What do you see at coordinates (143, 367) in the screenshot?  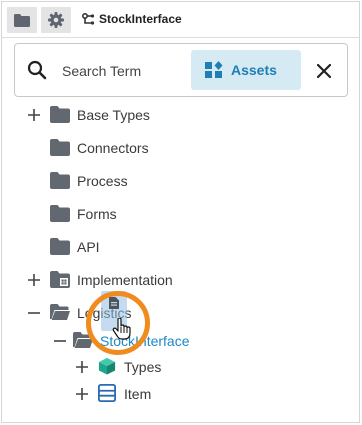 I see `tree-item-label: Types` at bounding box center [143, 367].